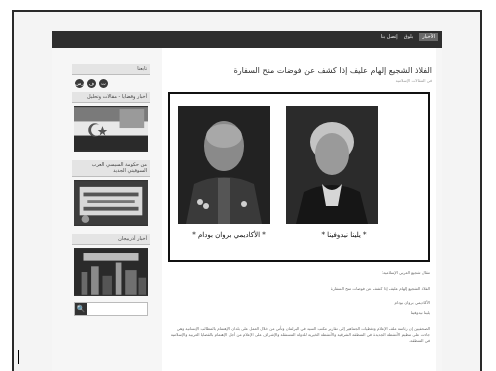  Describe the element at coordinates (91, 83) in the screenshot. I see `facebook-icon: ف` at that location.